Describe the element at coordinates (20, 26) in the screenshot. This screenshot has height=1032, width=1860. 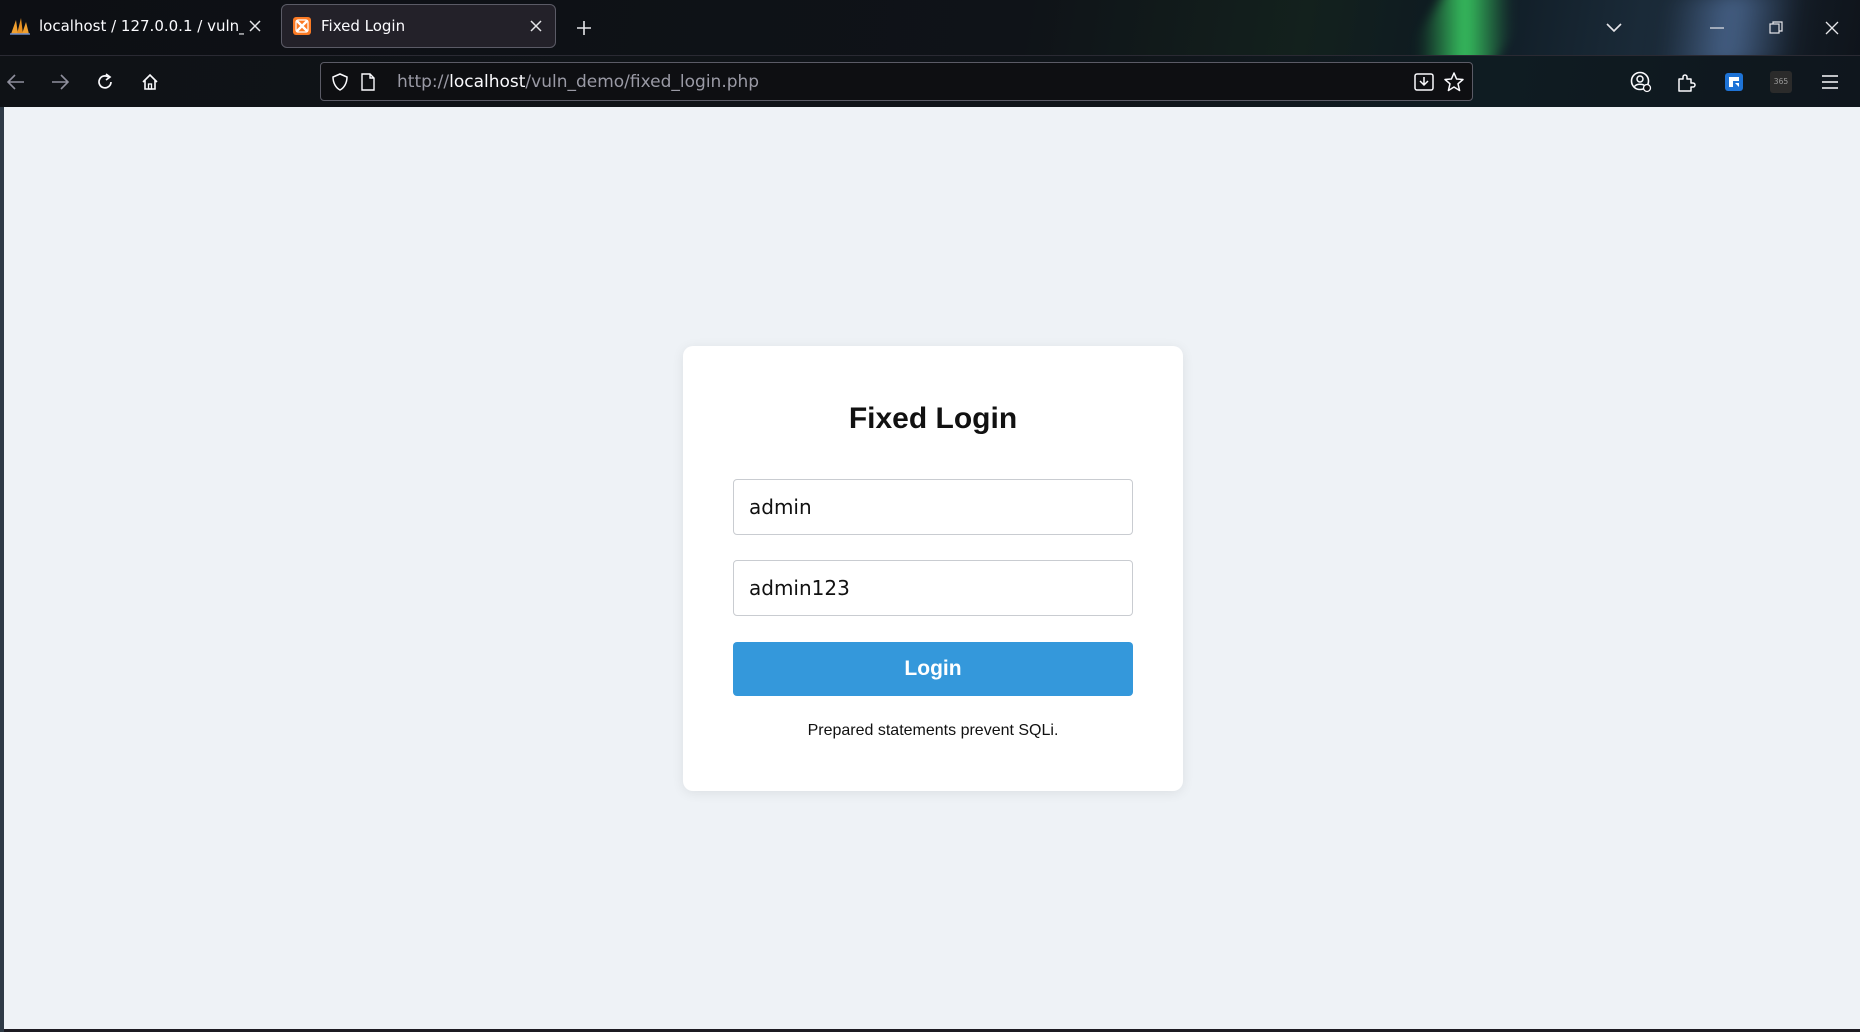
I see `phpmyadmin-icon` at that location.